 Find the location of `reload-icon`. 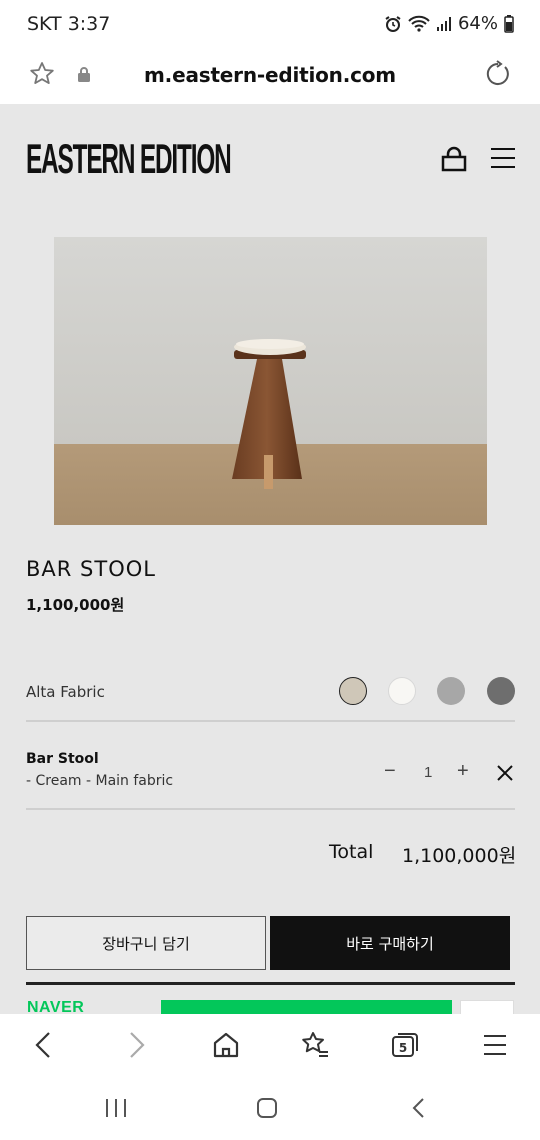

reload-icon is located at coordinates (498, 74).